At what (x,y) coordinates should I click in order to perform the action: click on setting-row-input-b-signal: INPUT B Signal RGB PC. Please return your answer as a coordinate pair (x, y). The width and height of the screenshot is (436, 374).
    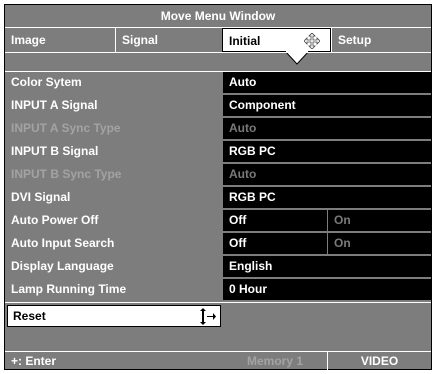
    Looking at the image, I should click on (218, 151).